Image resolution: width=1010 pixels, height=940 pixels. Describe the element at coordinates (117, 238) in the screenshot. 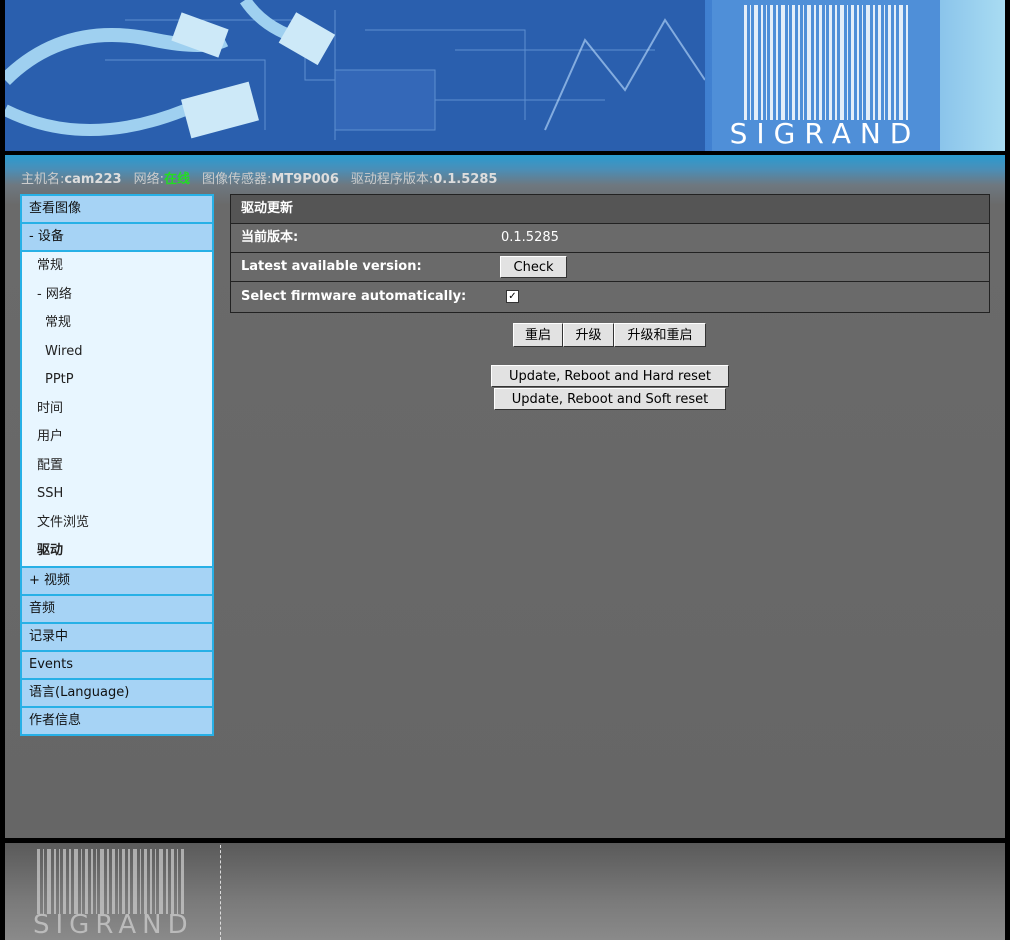

I see `nav-device: - 设备` at that location.